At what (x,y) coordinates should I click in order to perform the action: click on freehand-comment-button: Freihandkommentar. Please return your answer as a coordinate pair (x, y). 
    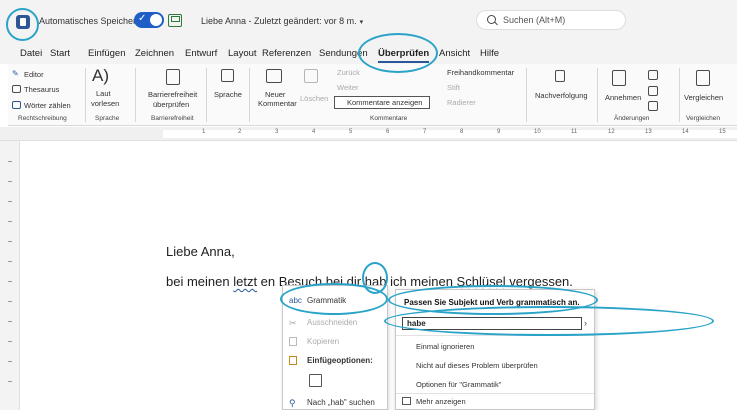
    Looking at the image, I should click on (480, 72).